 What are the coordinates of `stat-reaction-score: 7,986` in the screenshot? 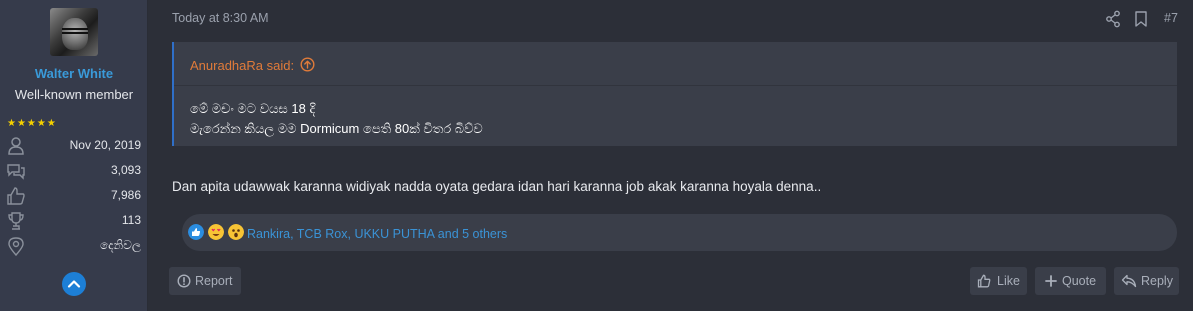 It's located at (74, 196).